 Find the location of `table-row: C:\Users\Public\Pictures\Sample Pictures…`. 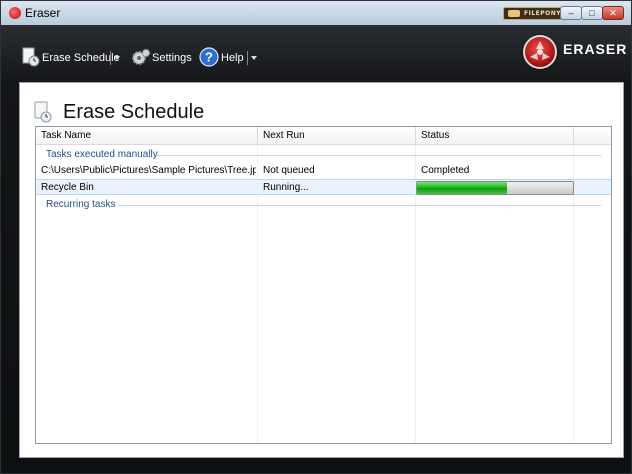

table-row: C:\Users\Public\Pictures\Sample Pictures… is located at coordinates (323, 171).